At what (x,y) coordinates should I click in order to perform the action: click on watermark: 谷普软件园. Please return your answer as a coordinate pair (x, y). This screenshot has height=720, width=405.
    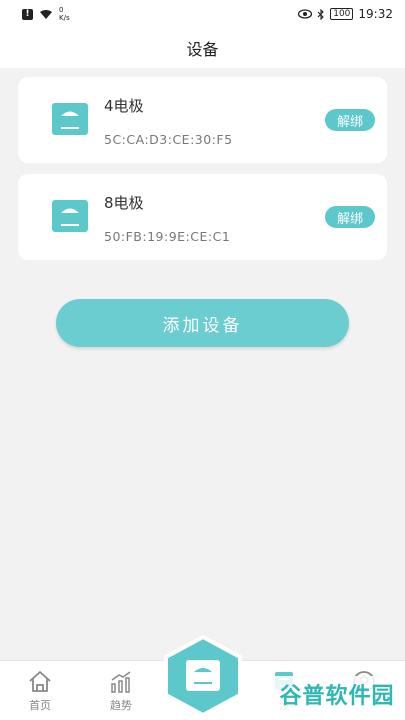
    Looking at the image, I should click on (337, 694).